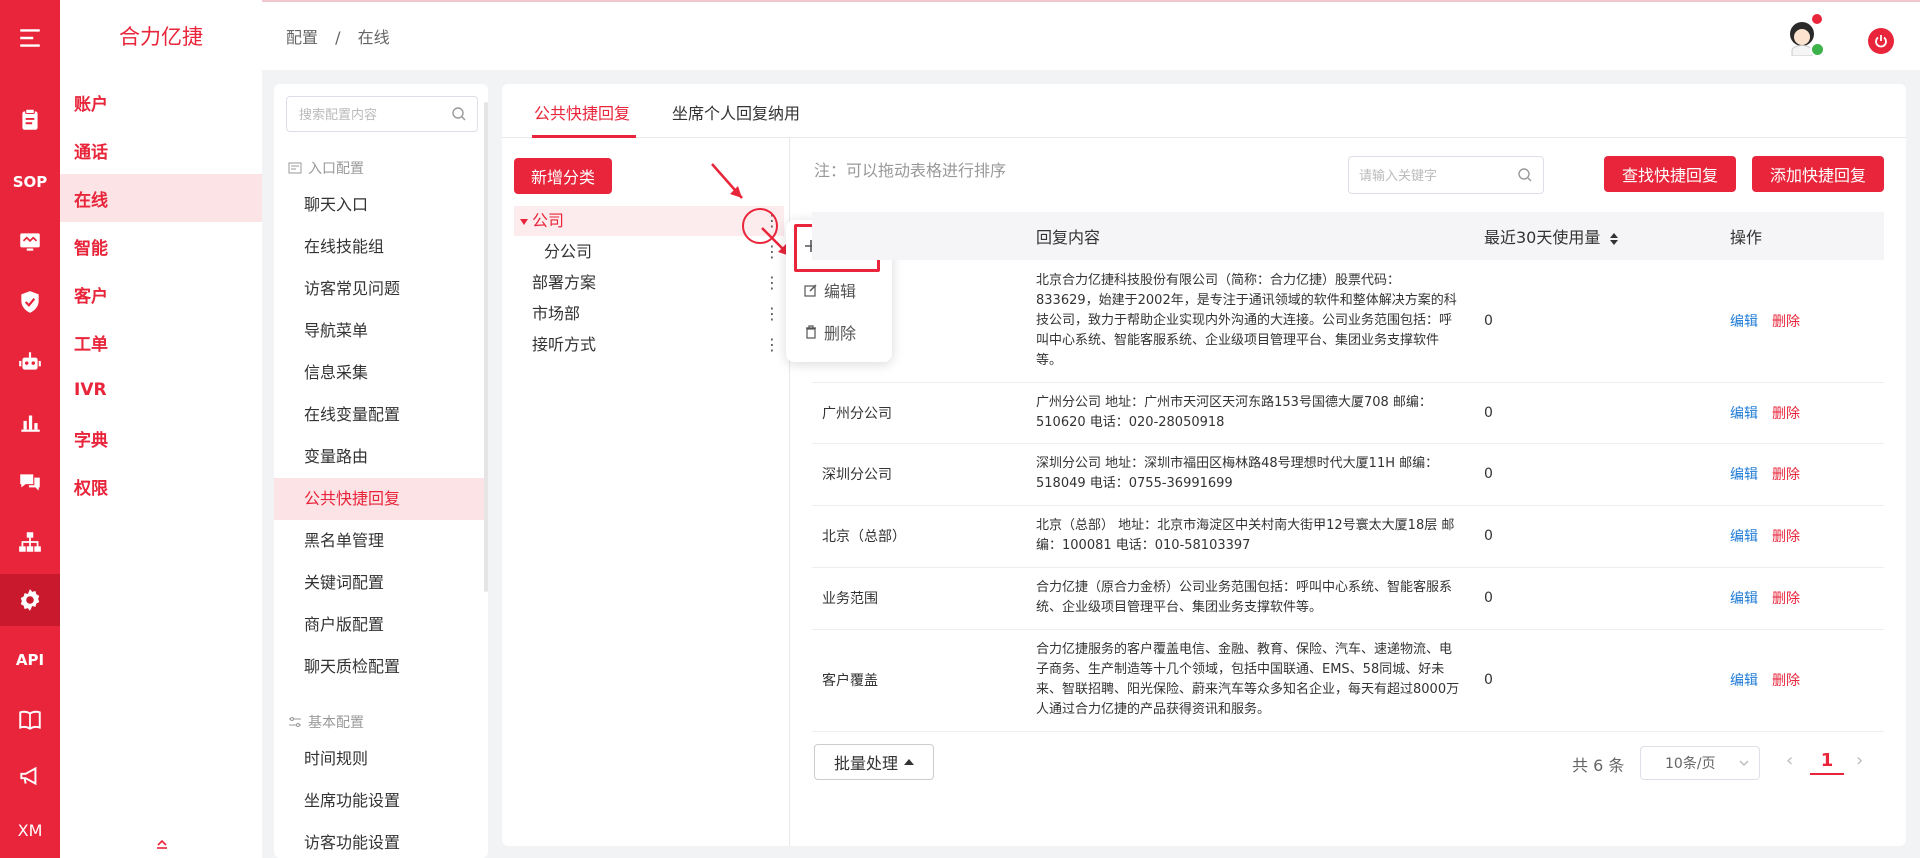  What do you see at coordinates (30, 720) in the screenshot?
I see `book-icon` at bounding box center [30, 720].